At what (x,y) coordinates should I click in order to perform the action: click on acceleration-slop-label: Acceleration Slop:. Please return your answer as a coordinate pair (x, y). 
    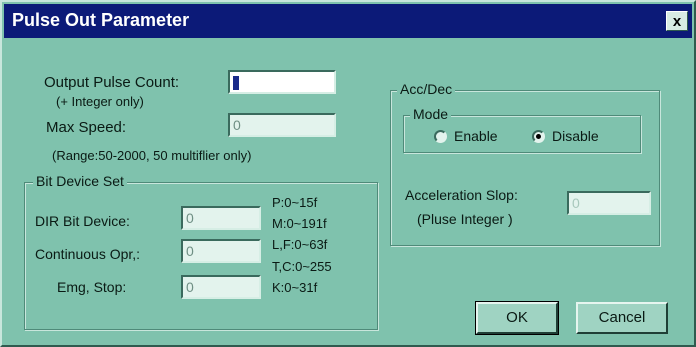
    Looking at the image, I should click on (461, 195).